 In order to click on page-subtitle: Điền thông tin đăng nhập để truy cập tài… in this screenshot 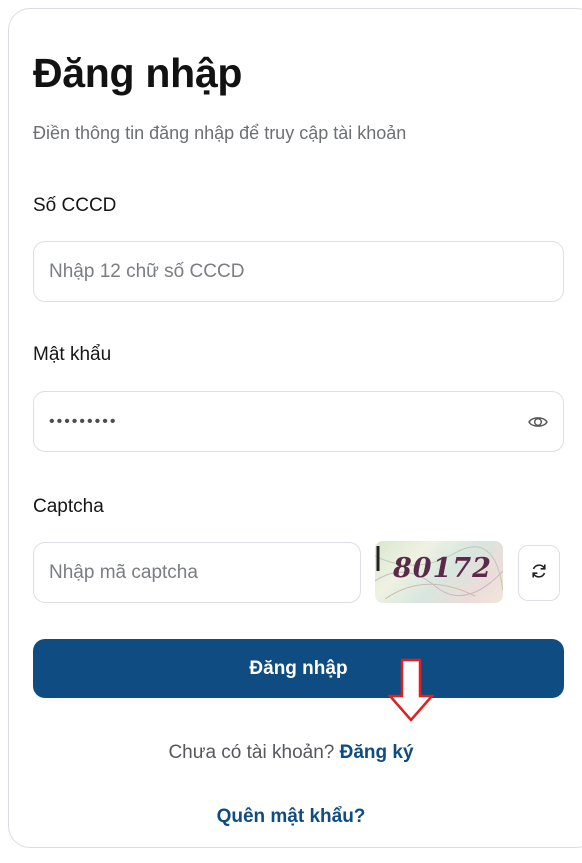, I will do `click(220, 133)`.